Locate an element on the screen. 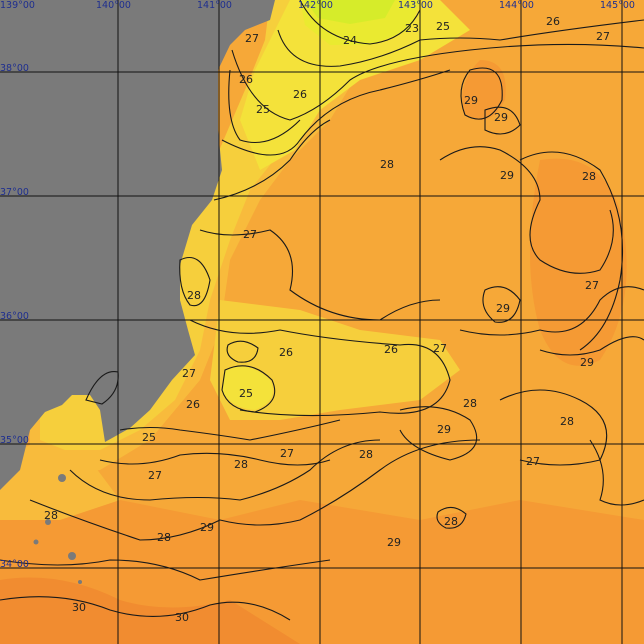  lon-label-139: 139°00 is located at coordinates (17, 5).